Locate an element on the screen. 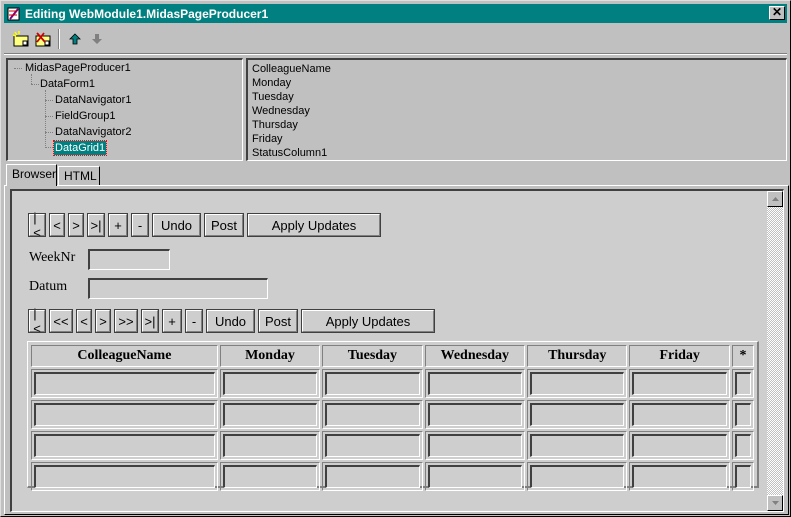 The height and width of the screenshot is (517, 791). nav2-next-button: > is located at coordinates (103, 321).